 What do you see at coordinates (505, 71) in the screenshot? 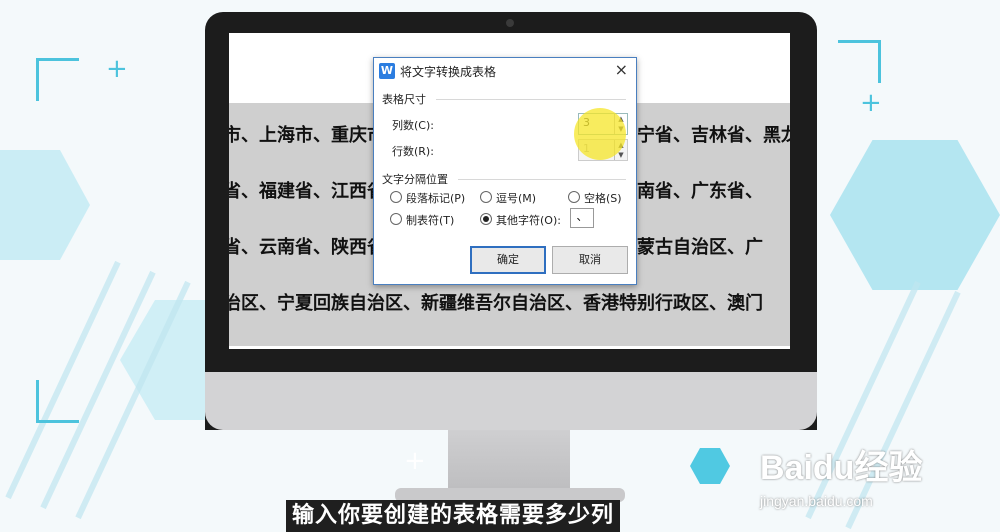
I see `dialog-titlebar: W 将文字转换成表格 ×` at bounding box center [505, 71].